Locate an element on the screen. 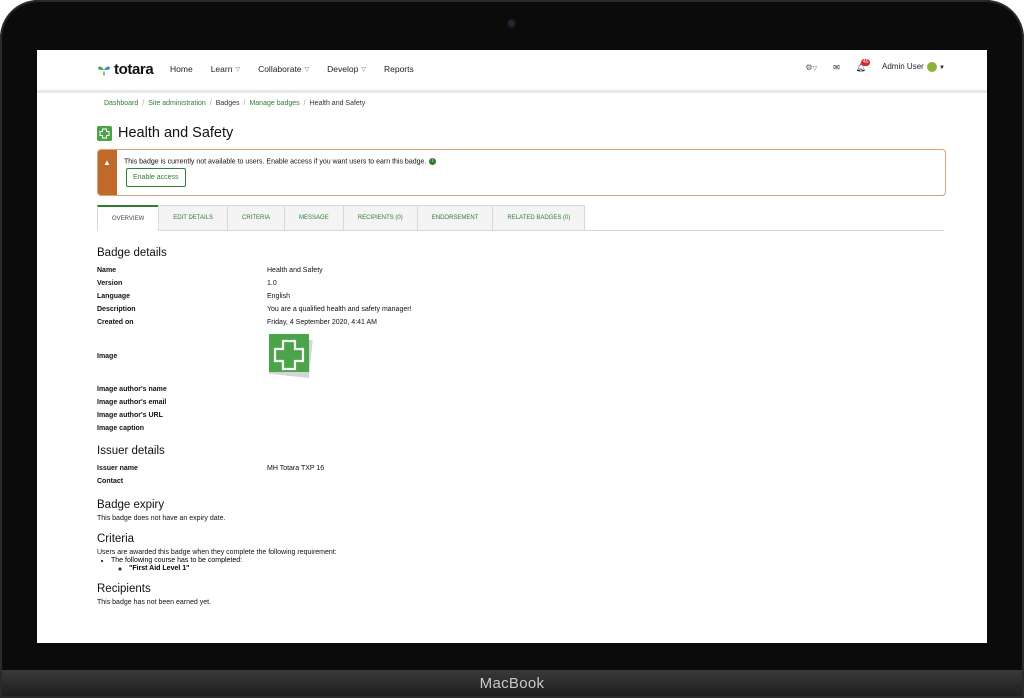 This screenshot has width=1024, height=698. badge-image is located at coordinates (291, 356).